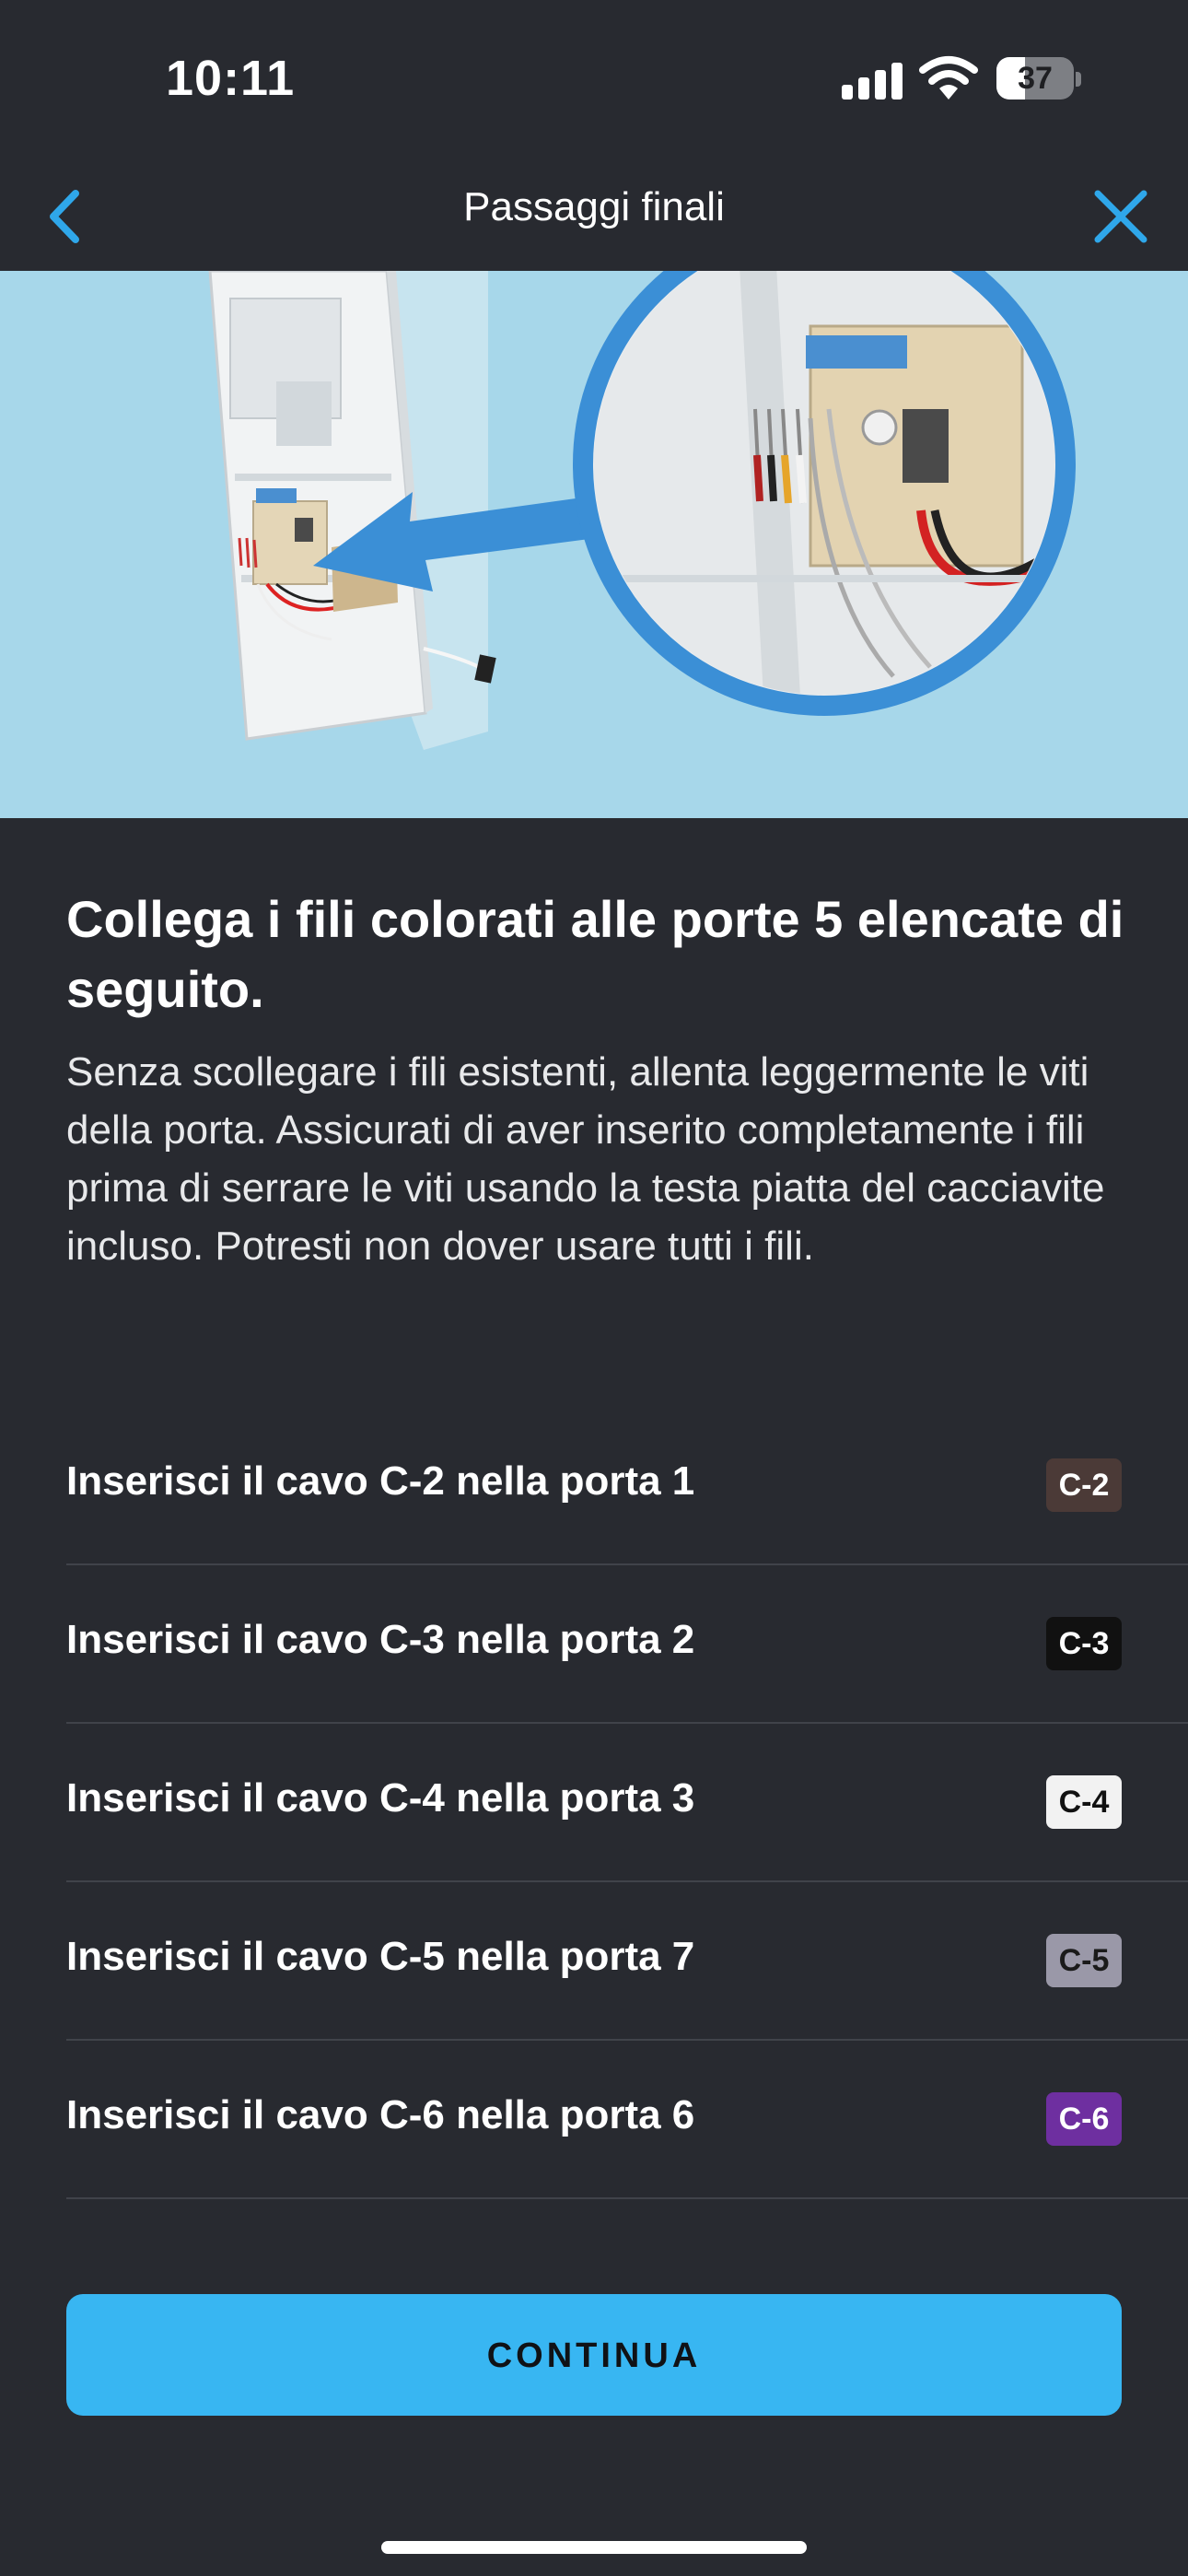 The width and height of the screenshot is (1188, 2576). Describe the element at coordinates (872, 80) in the screenshot. I see `cellular-signal-icon` at that location.